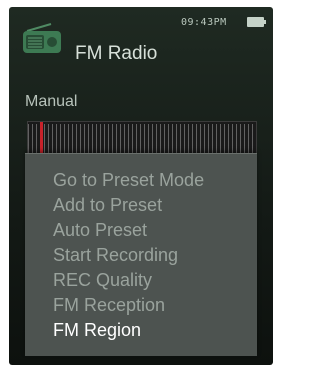 This screenshot has width=320, height=373. I want to click on tuning-mode-label: Manual, so click(51, 101).